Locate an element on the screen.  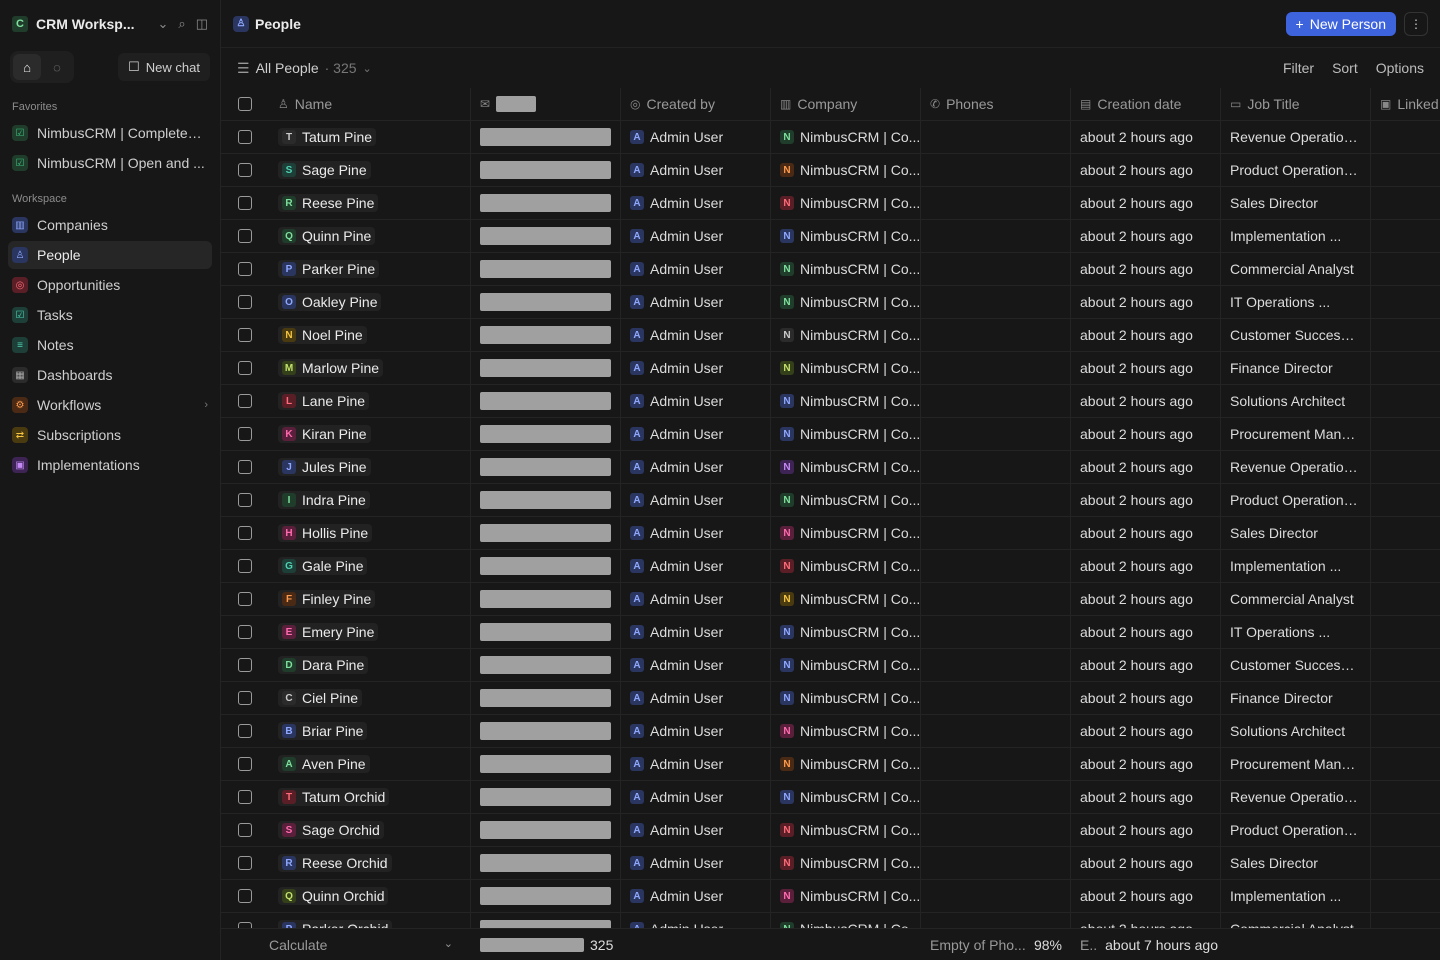
person-chip: S Sage Orchid is located at coordinates (331, 830).